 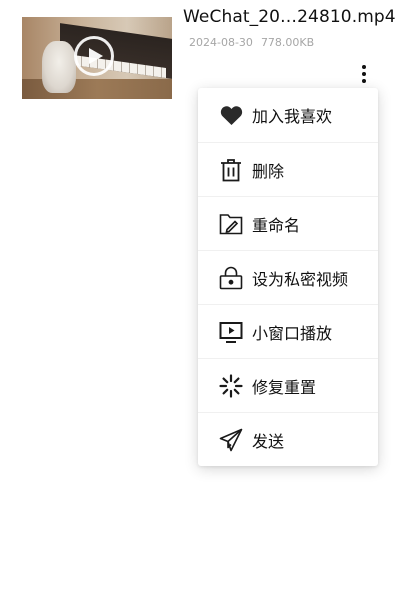 I want to click on file-meta: 2024-08-30 778.00KB, so click(x=251, y=42).